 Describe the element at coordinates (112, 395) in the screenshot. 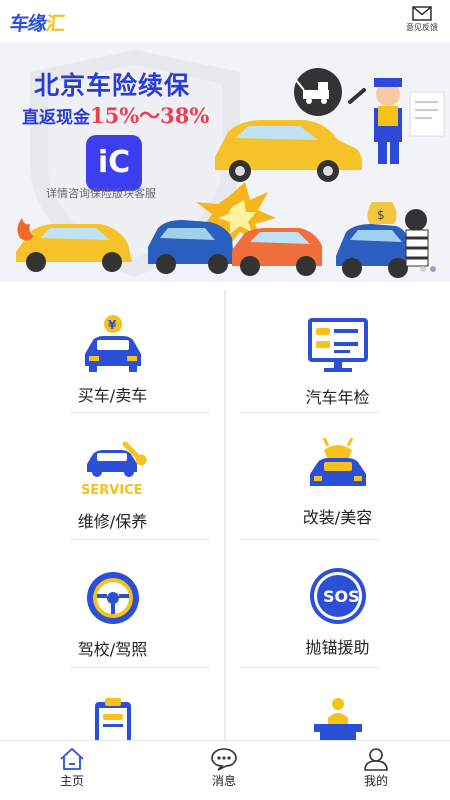

I see `service-label: 买车/卖车` at that location.